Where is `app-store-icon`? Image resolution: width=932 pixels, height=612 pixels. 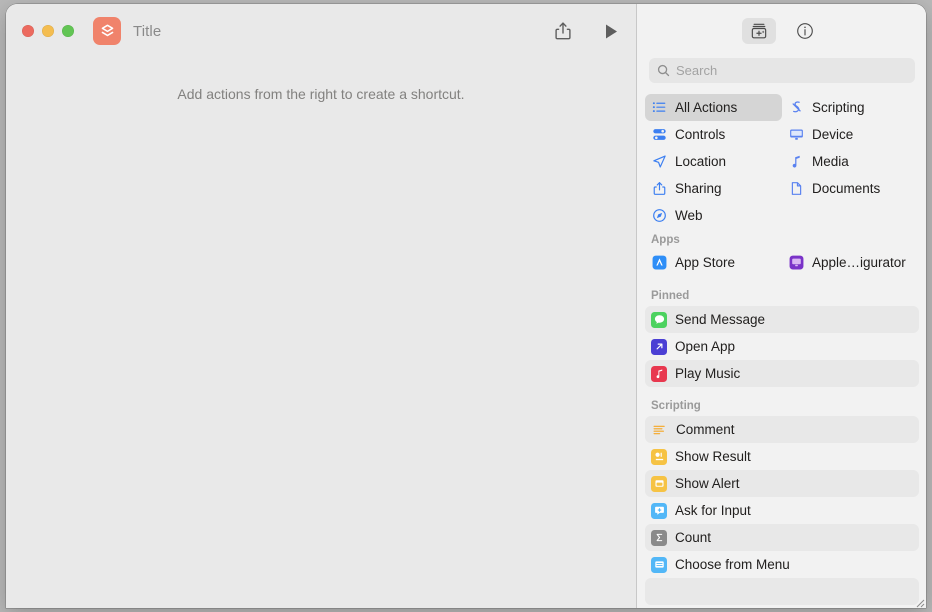
app-store-icon is located at coordinates (659, 262).